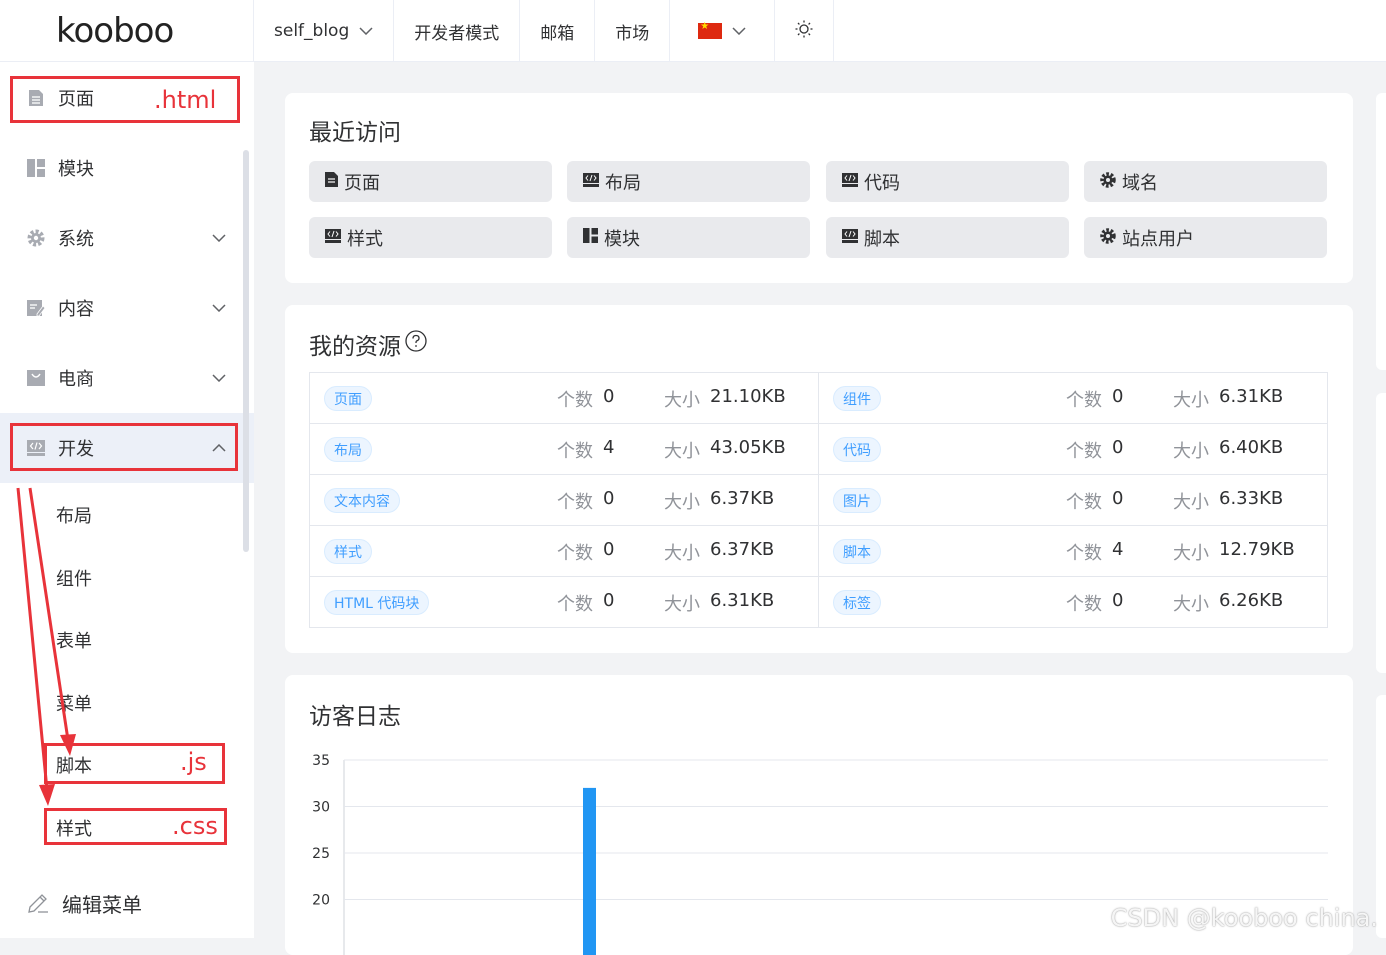 The image size is (1386, 955). What do you see at coordinates (321, 854) in the screenshot?
I see `y-tick-label: 25` at bounding box center [321, 854].